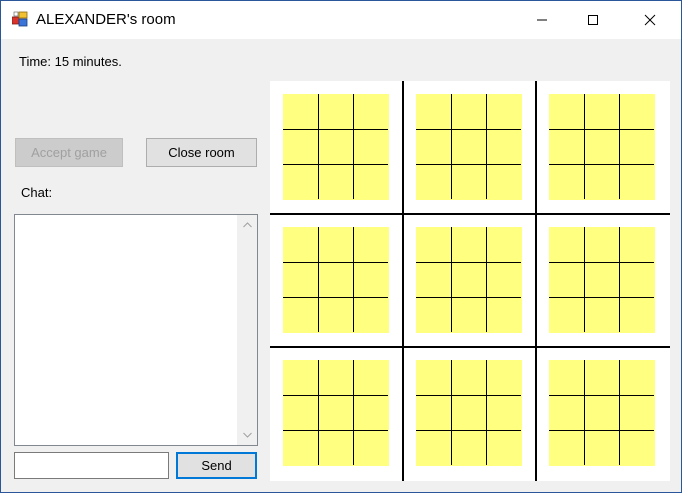 The width and height of the screenshot is (682, 493). What do you see at coordinates (91, 465) in the screenshot?
I see `message-input` at bounding box center [91, 465].